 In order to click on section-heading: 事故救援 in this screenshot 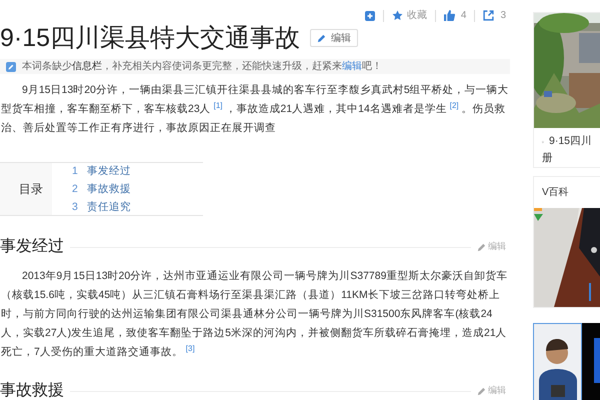, I will do `click(32, 390)`.